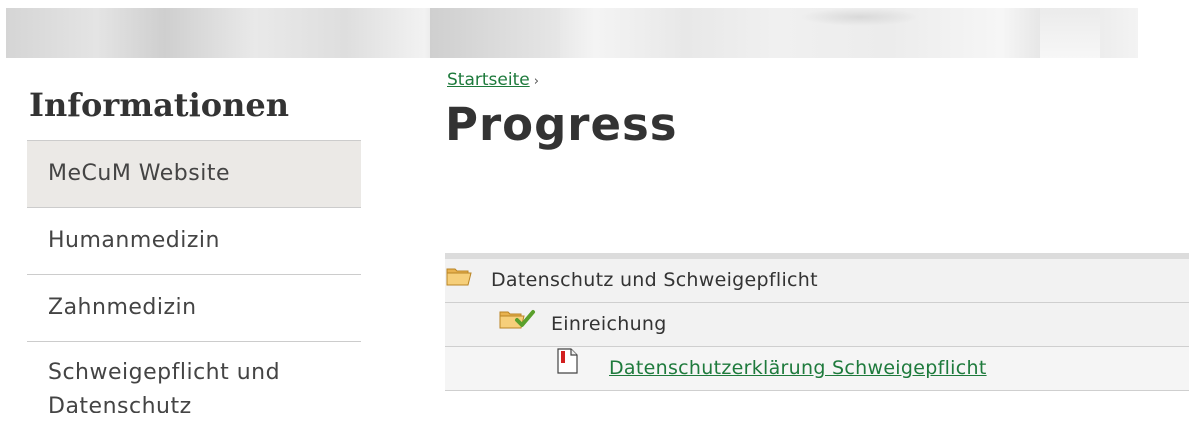 The width and height of the screenshot is (1189, 425). I want to click on header-image-shade, so click(495, 33).